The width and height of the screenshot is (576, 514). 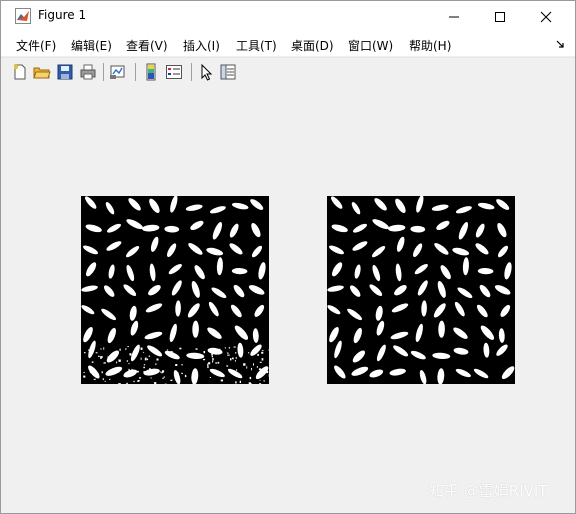 I want to click on save-icon, so click(x=65, y=72).